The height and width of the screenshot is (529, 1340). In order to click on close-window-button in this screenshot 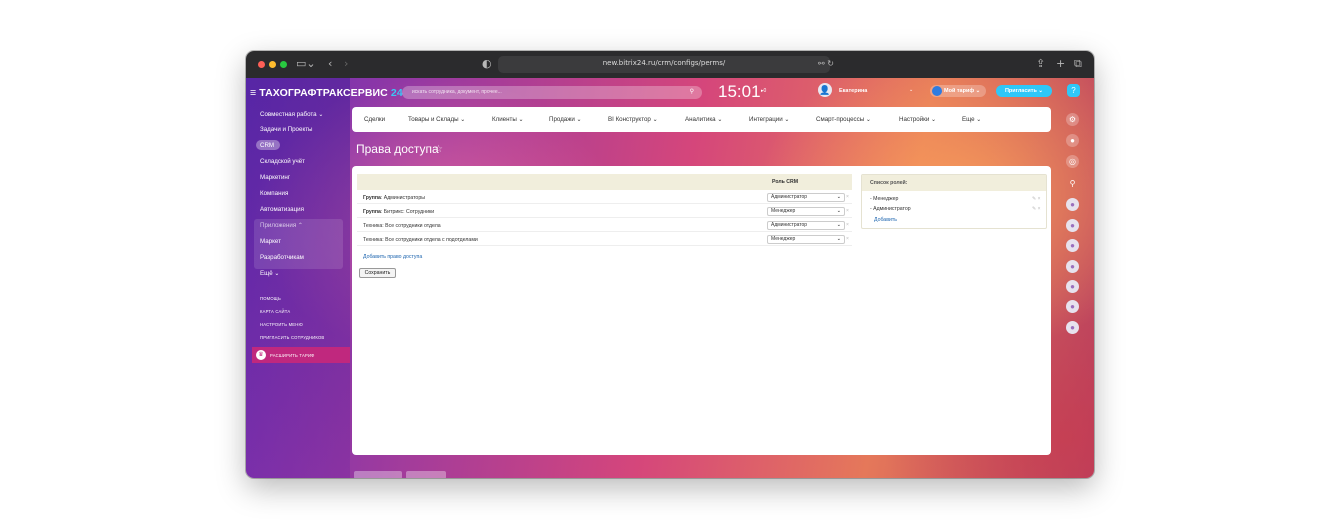, I will do `click(261, 64)`.